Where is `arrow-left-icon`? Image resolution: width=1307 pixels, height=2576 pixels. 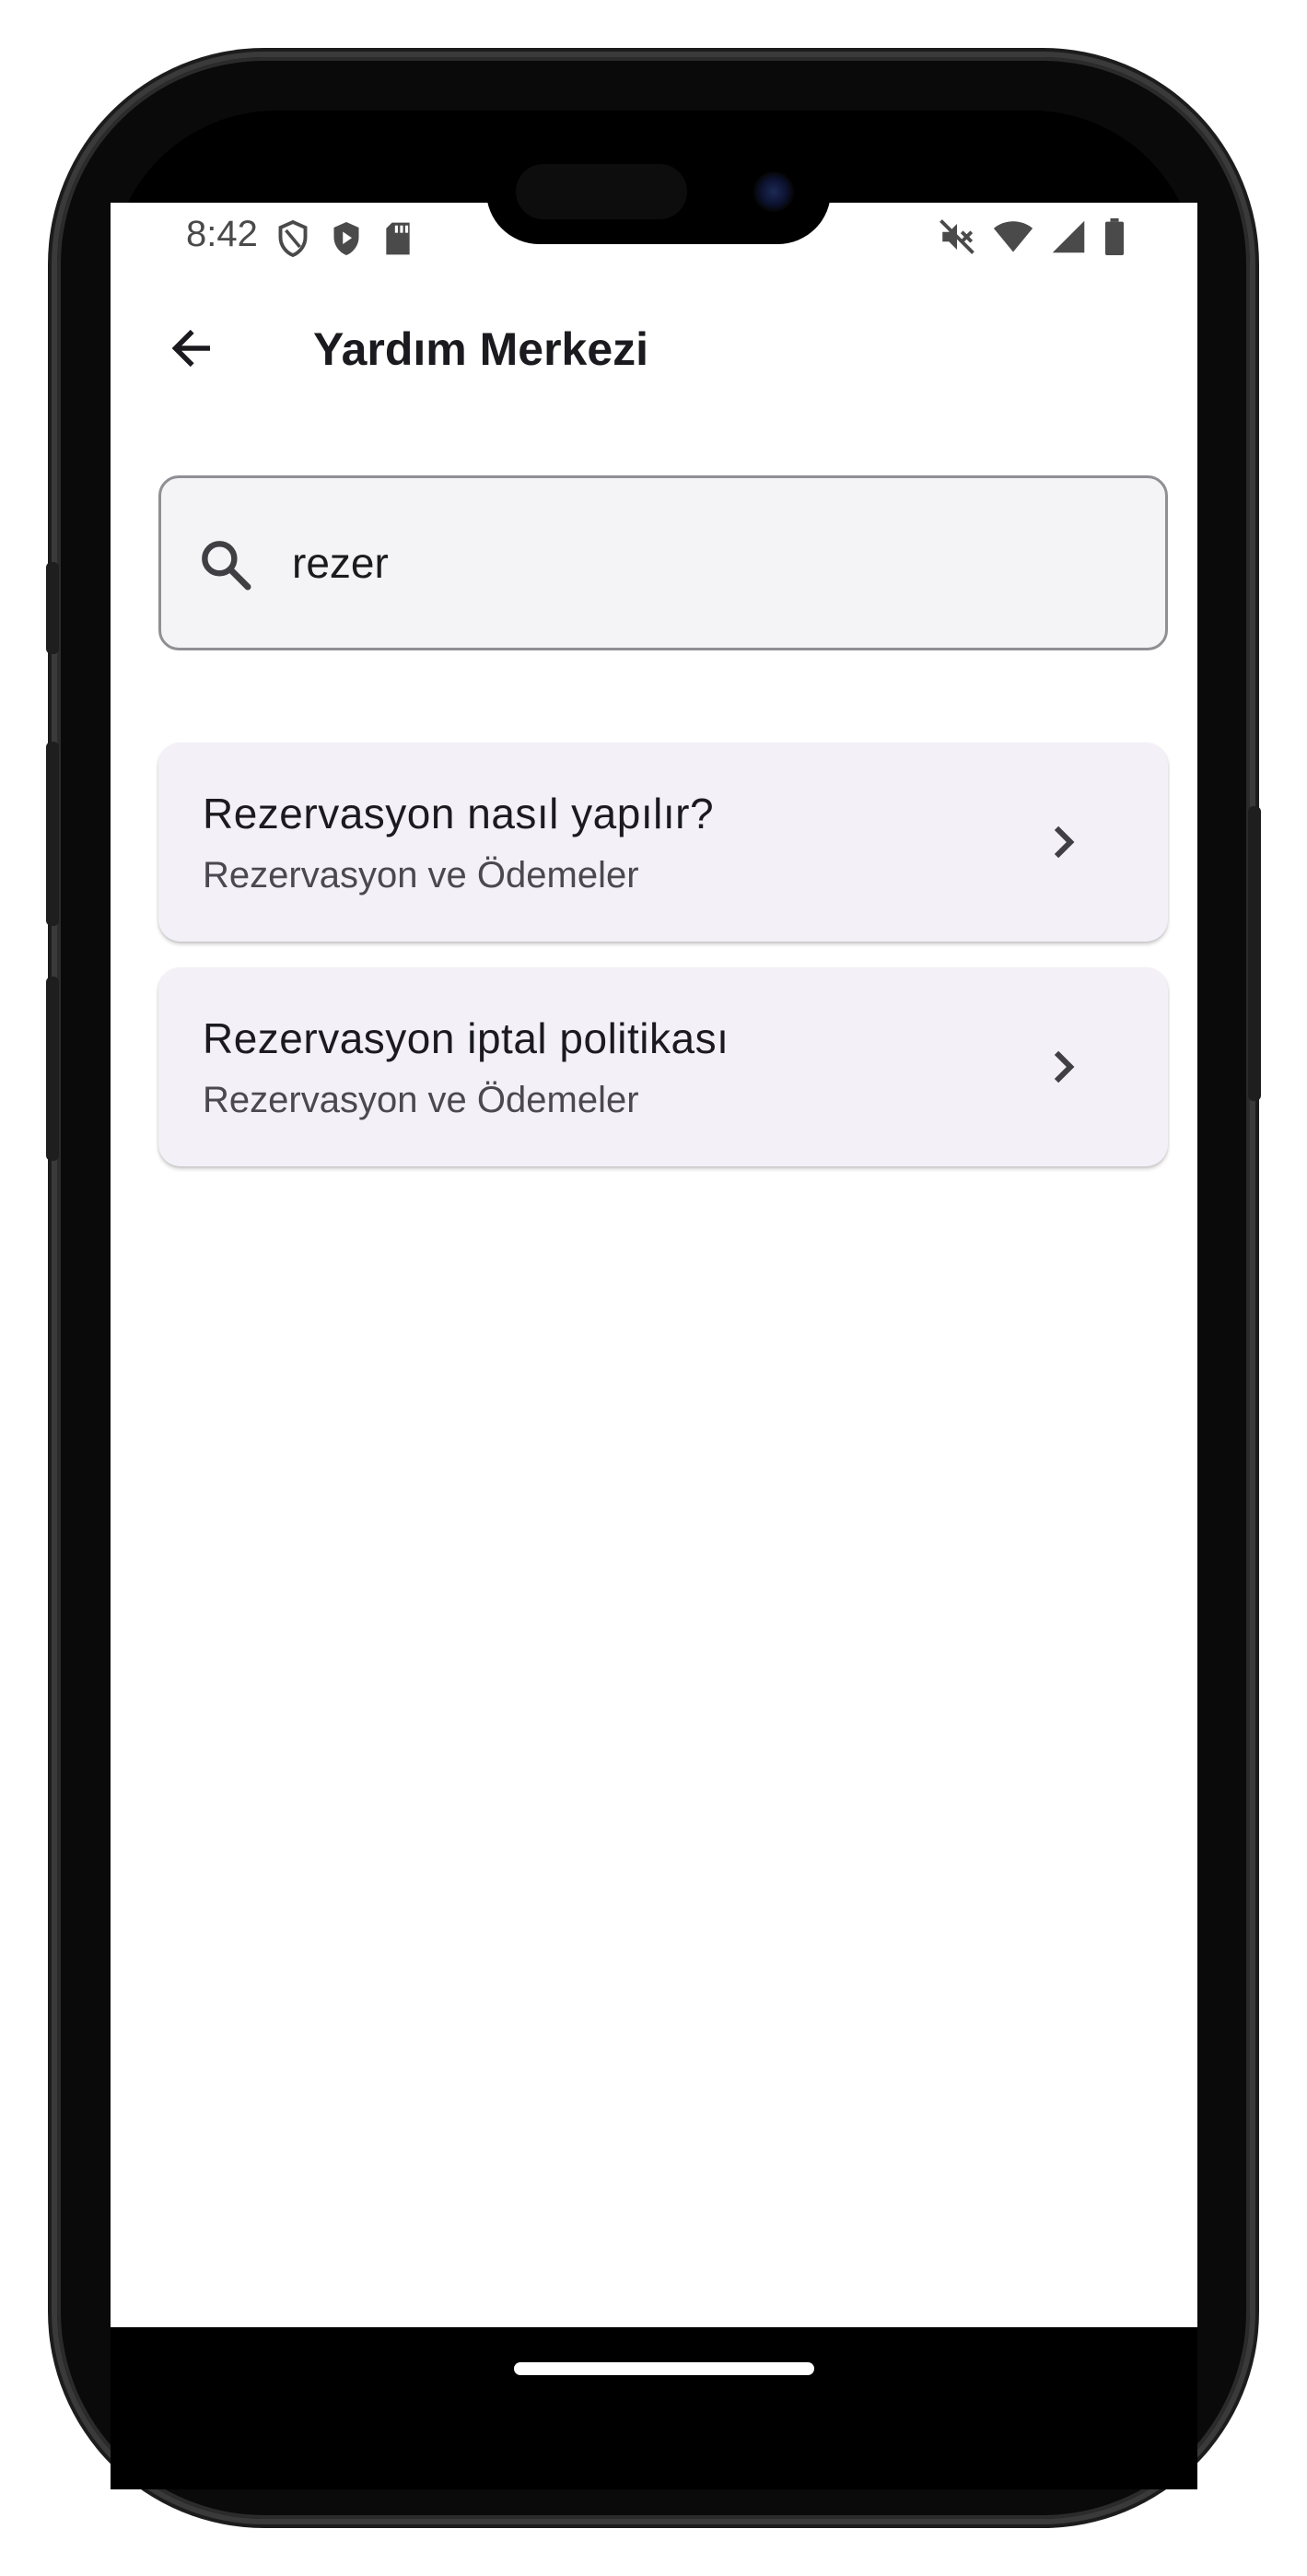
arrow-left-icon is located at coordinates (192, 351).